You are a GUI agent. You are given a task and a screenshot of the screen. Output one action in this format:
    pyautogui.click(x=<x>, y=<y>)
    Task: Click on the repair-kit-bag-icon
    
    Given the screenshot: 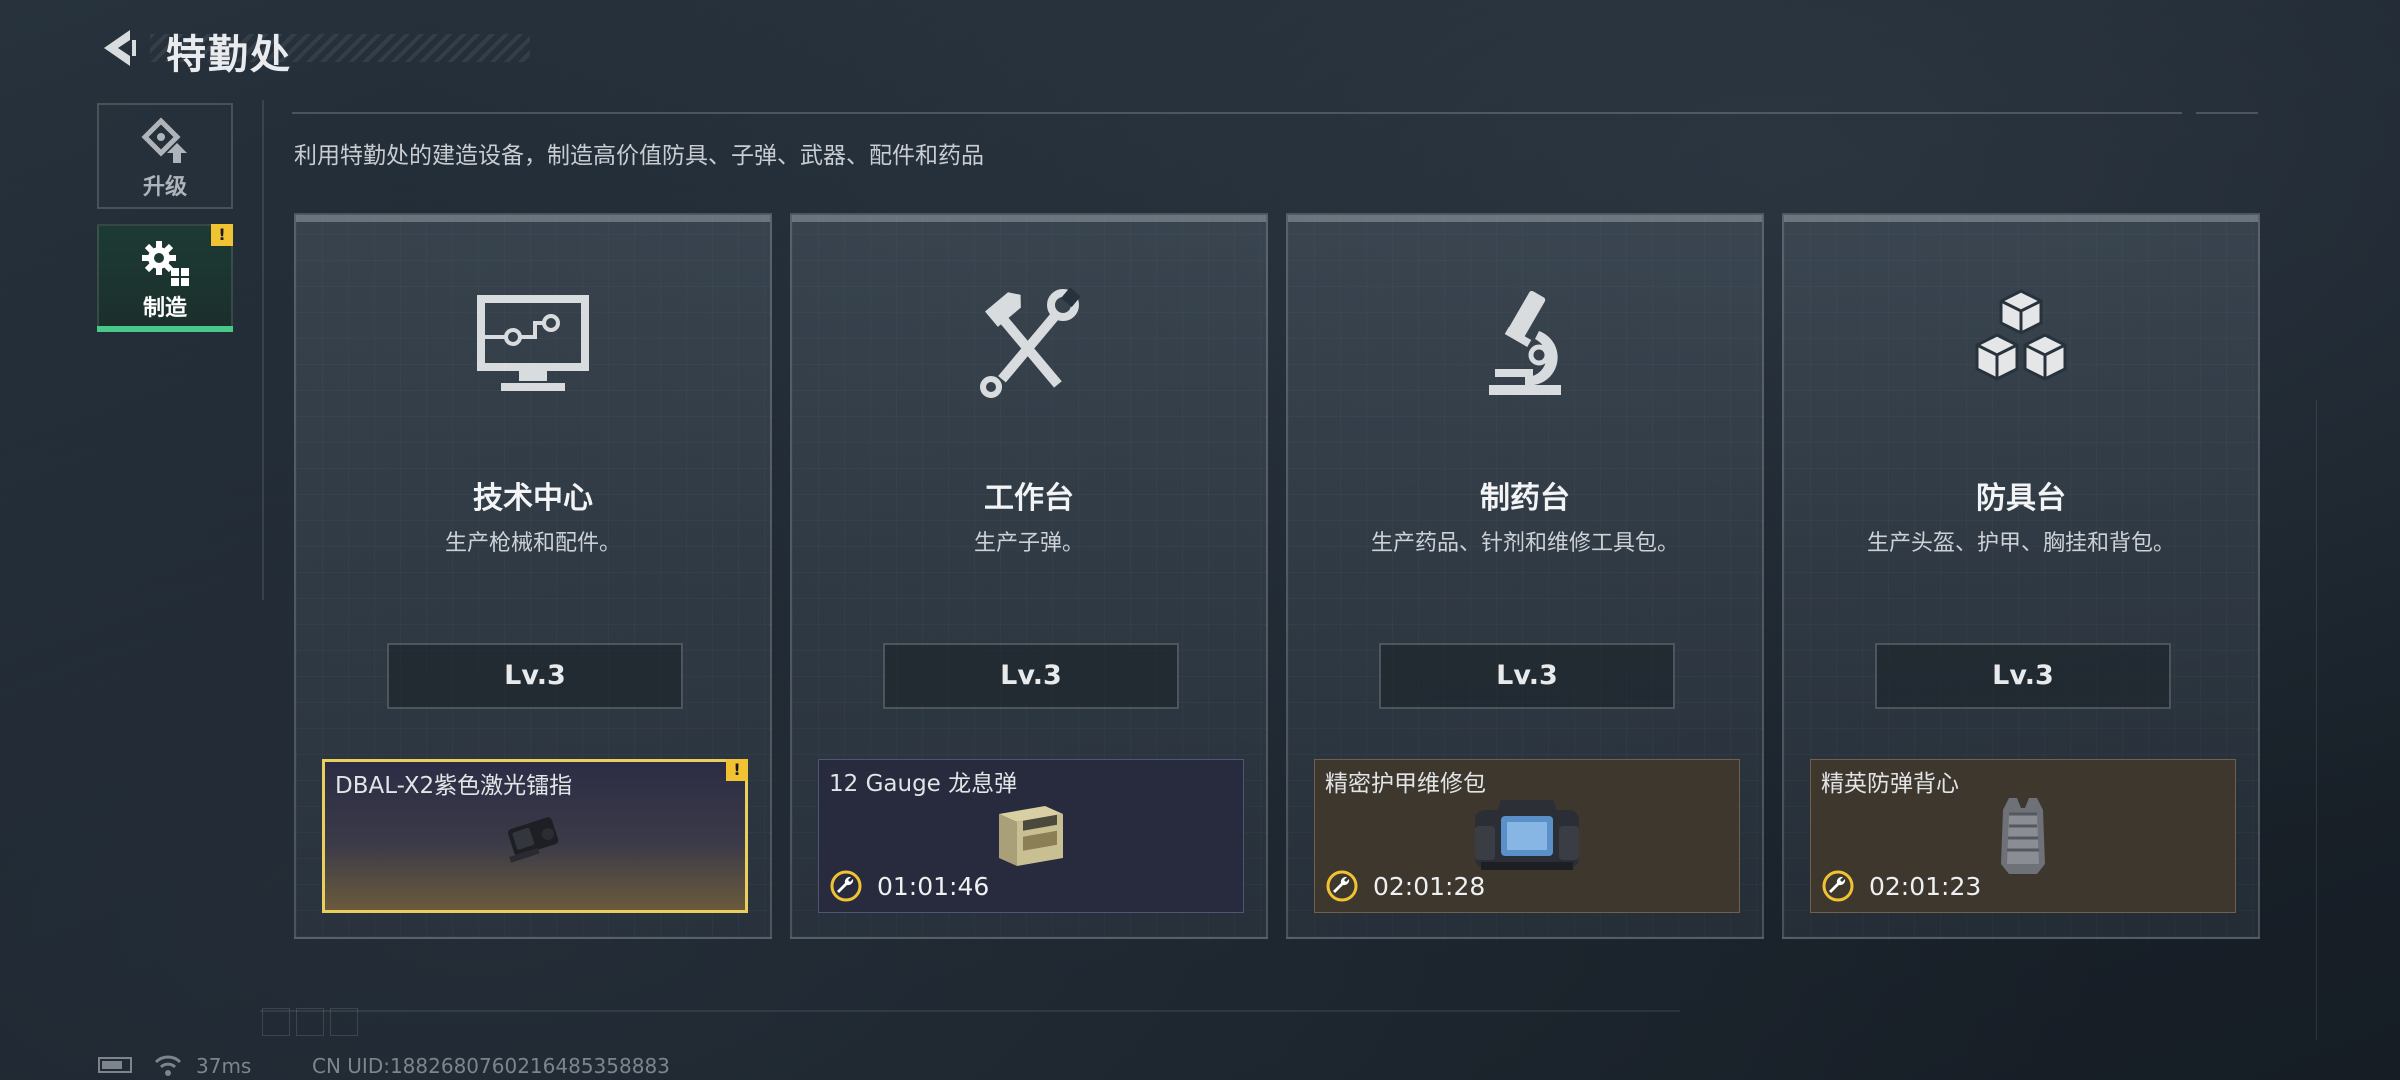 What is the action you would take?
    pyautogui.click(x=1527, y=835)
    